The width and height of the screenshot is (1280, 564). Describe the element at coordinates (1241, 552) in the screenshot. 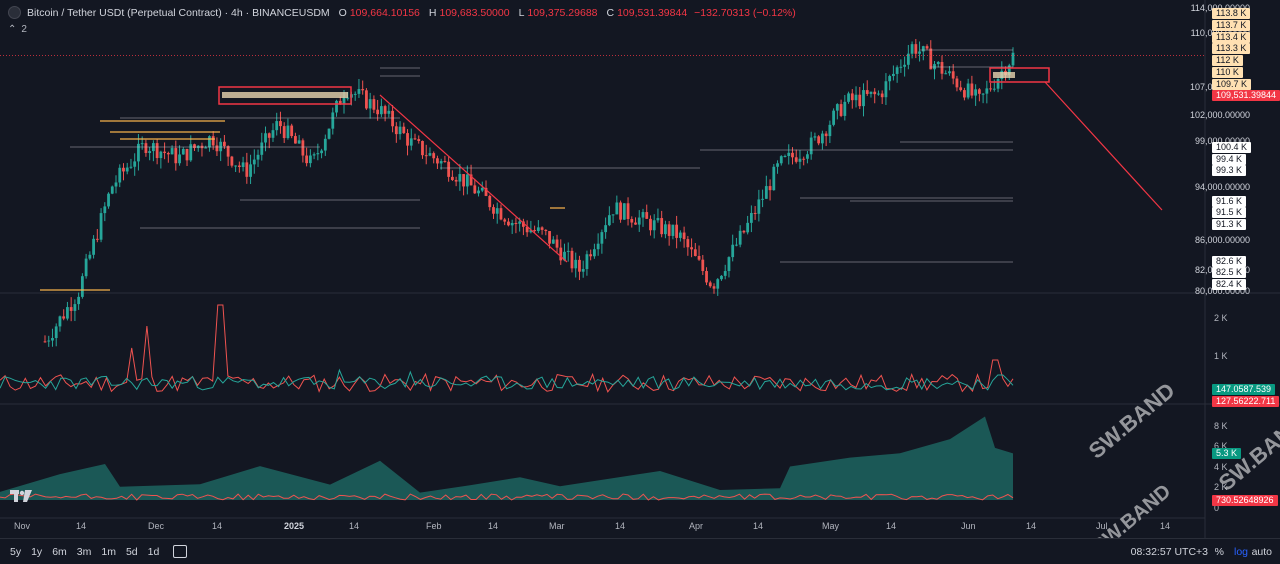

I see `log-scale-toggle: log` at that location.